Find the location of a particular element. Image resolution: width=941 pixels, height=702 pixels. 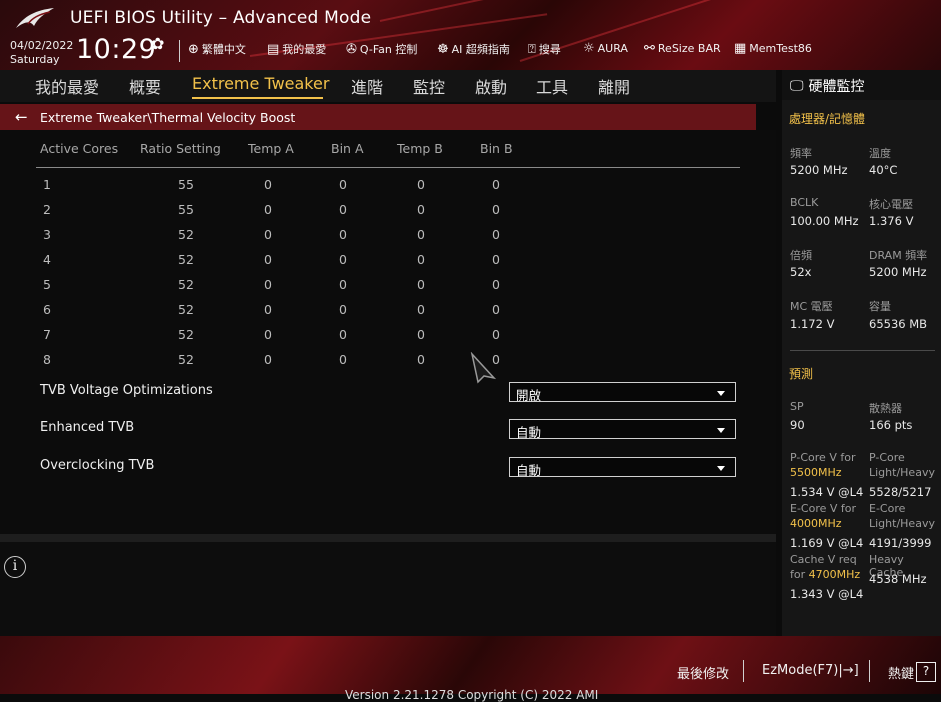

enhanced-tvb-label: Enhanced TVB is located at coordinates (87, 427).